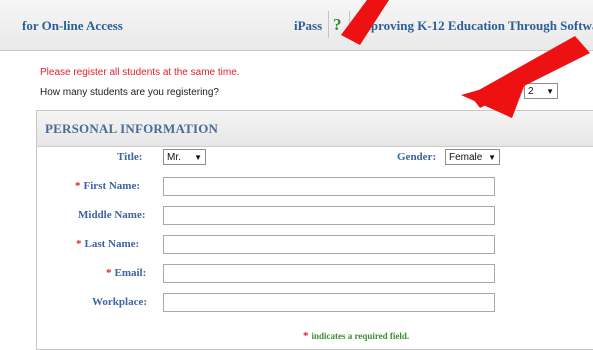 The image size is (593, 350). What do you see at coordinates (308, 26) in the screenshot?
I see `ipass-link: iPass` at bounding box center [308, 26].